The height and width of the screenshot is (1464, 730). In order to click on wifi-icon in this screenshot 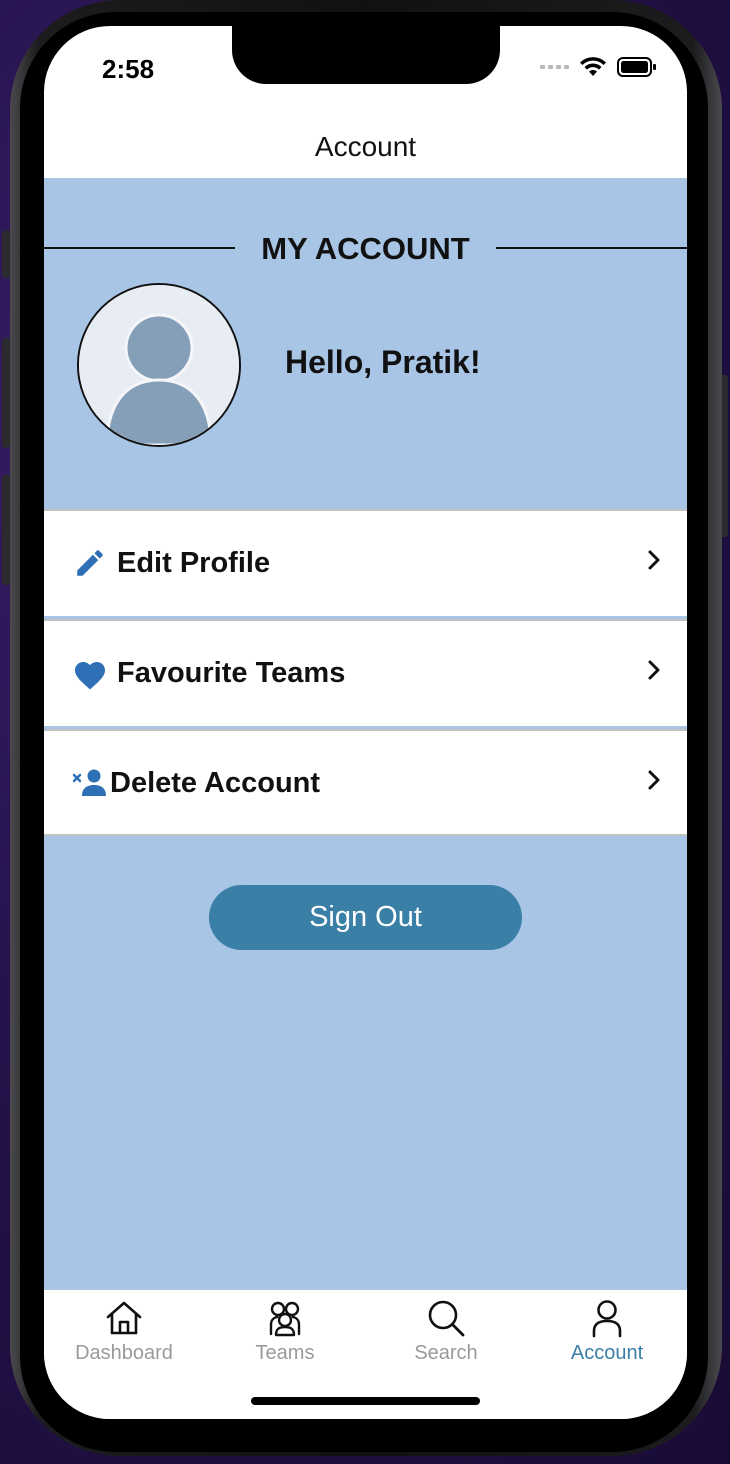, I will do `click(593, 66)`.